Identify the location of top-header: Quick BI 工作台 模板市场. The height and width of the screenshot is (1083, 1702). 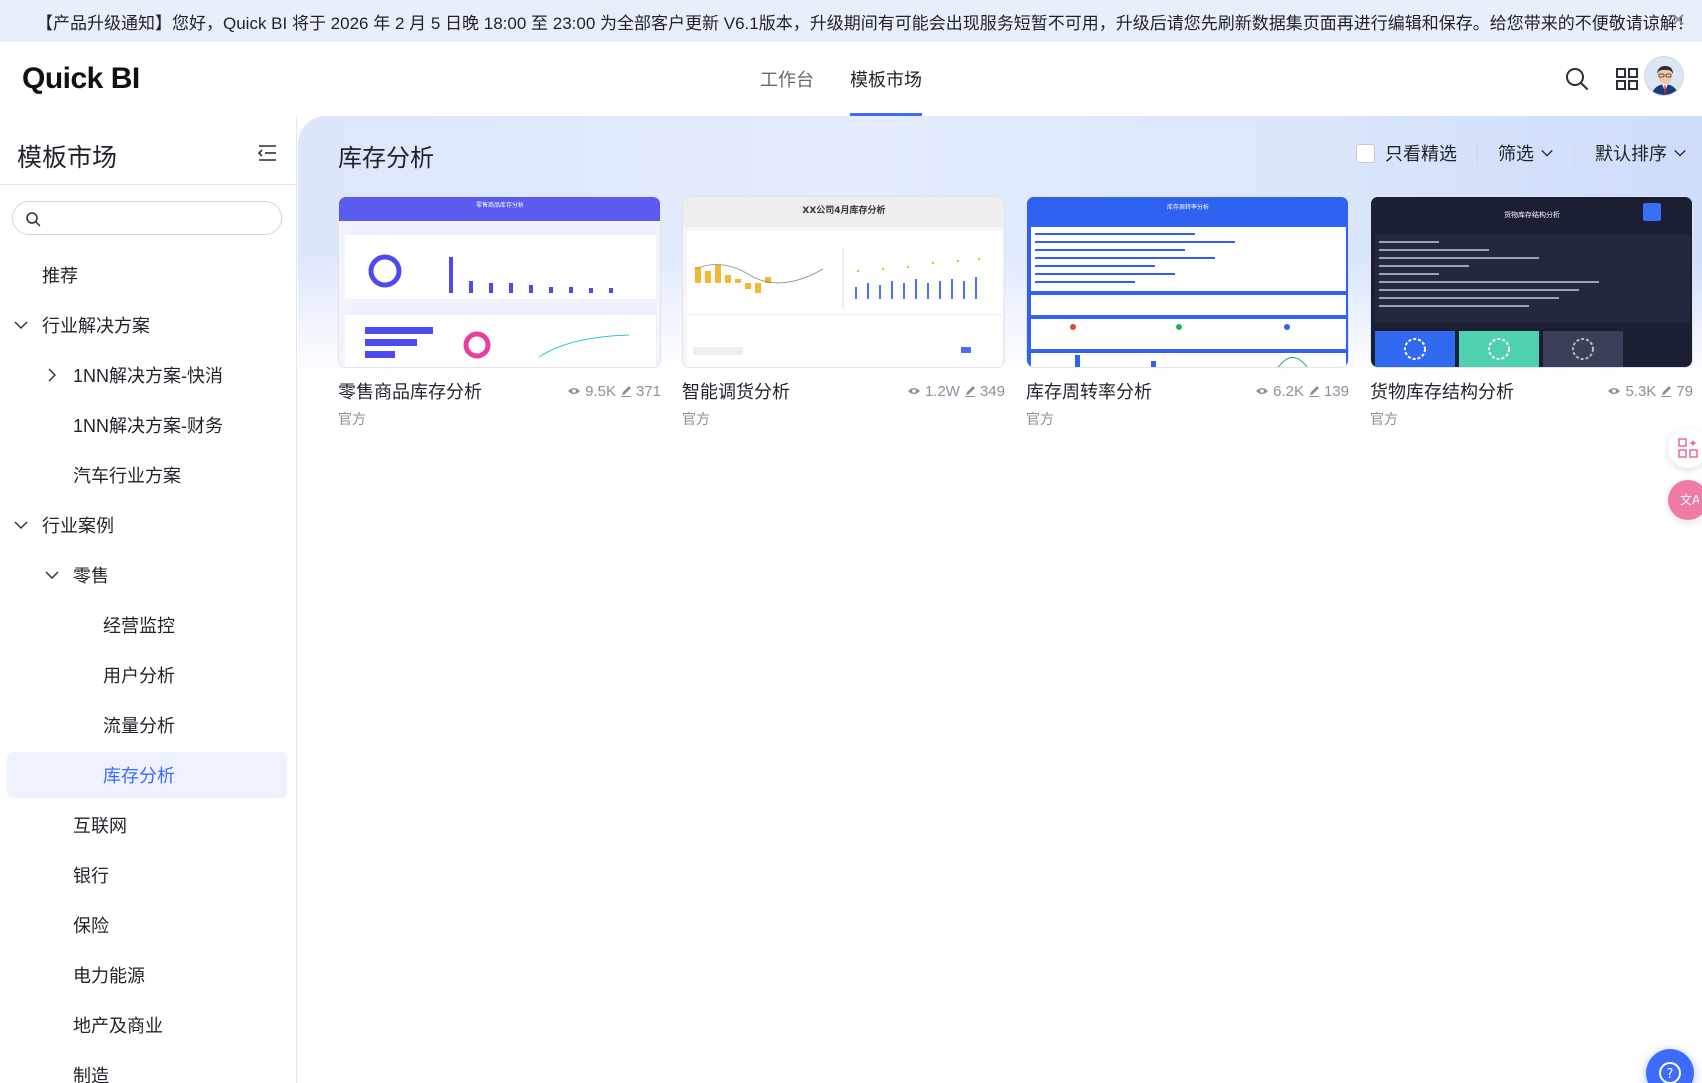
(851, 79).